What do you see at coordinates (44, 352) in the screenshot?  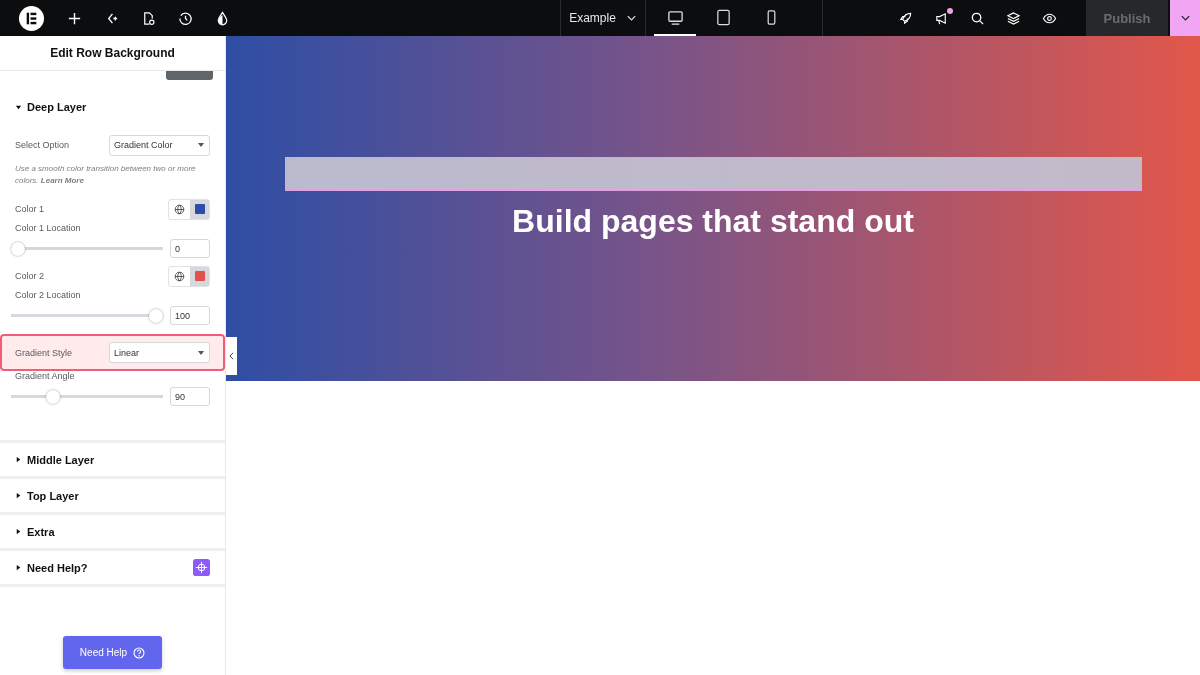 I see `field-label: Gradient Style` at bounding box center [44, 352].